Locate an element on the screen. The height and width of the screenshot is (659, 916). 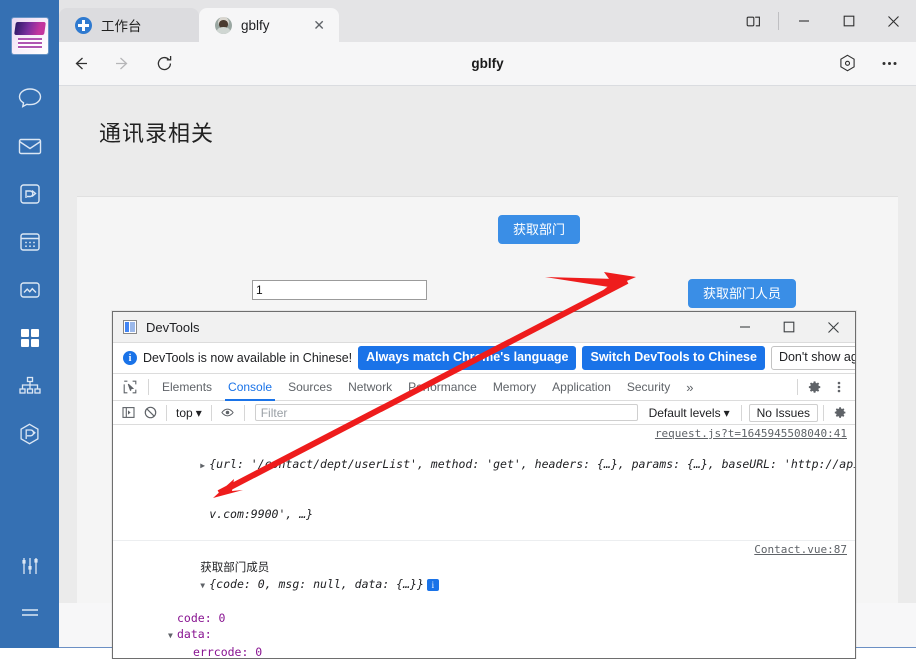
menu-icon is located at coordinates (30, 614).